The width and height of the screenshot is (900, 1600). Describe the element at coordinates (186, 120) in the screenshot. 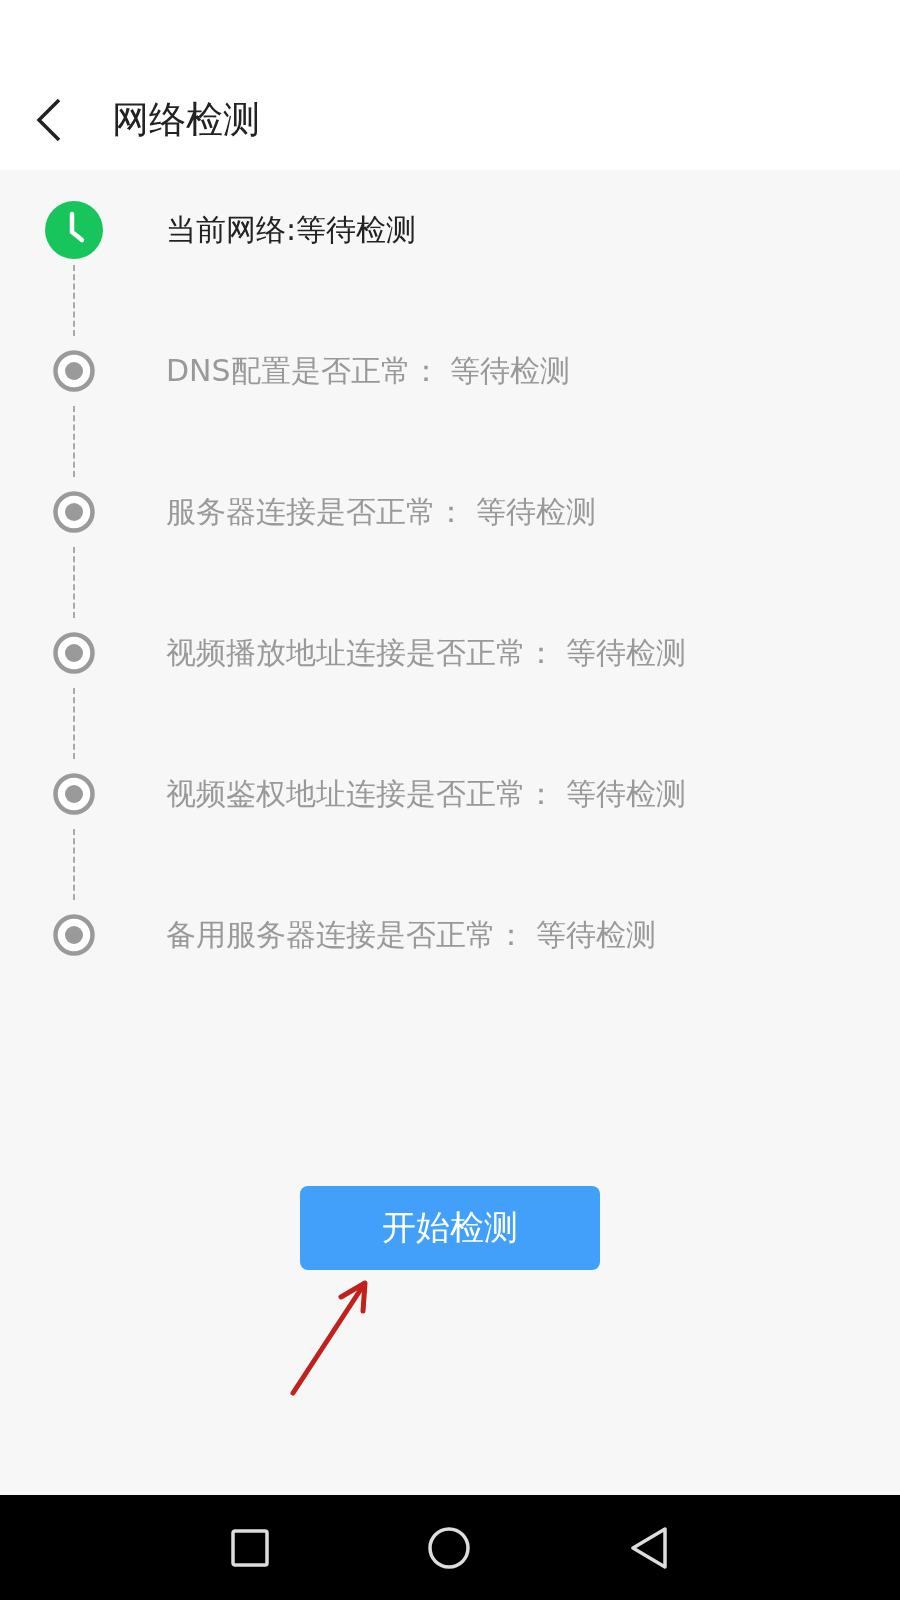

I see `page-title: 网络检测` at that location.